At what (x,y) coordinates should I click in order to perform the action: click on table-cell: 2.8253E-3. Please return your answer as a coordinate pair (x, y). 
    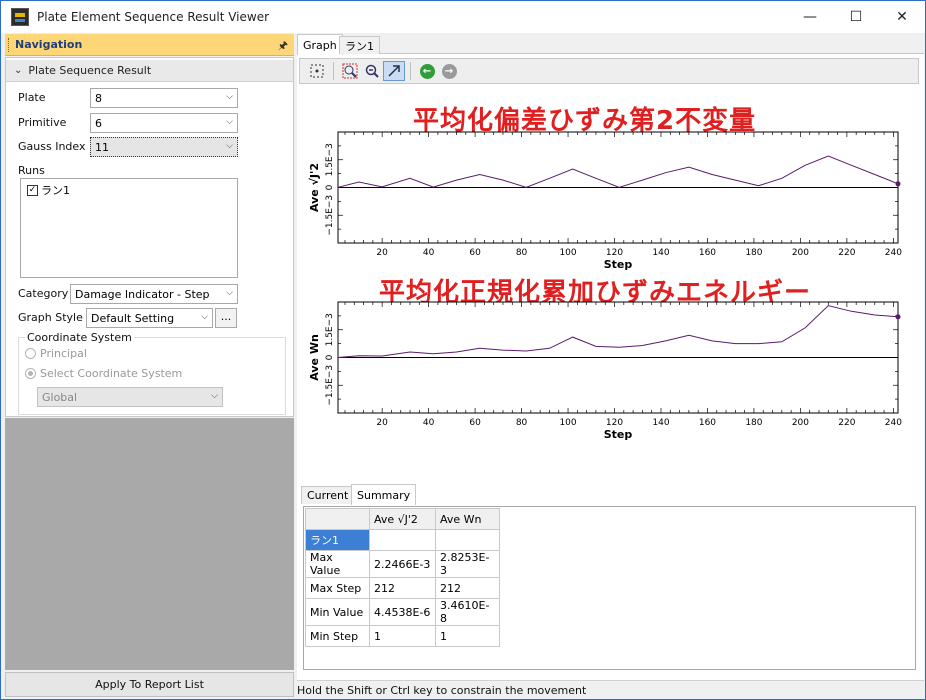
    Looking at the image, I should click on (467, 564).